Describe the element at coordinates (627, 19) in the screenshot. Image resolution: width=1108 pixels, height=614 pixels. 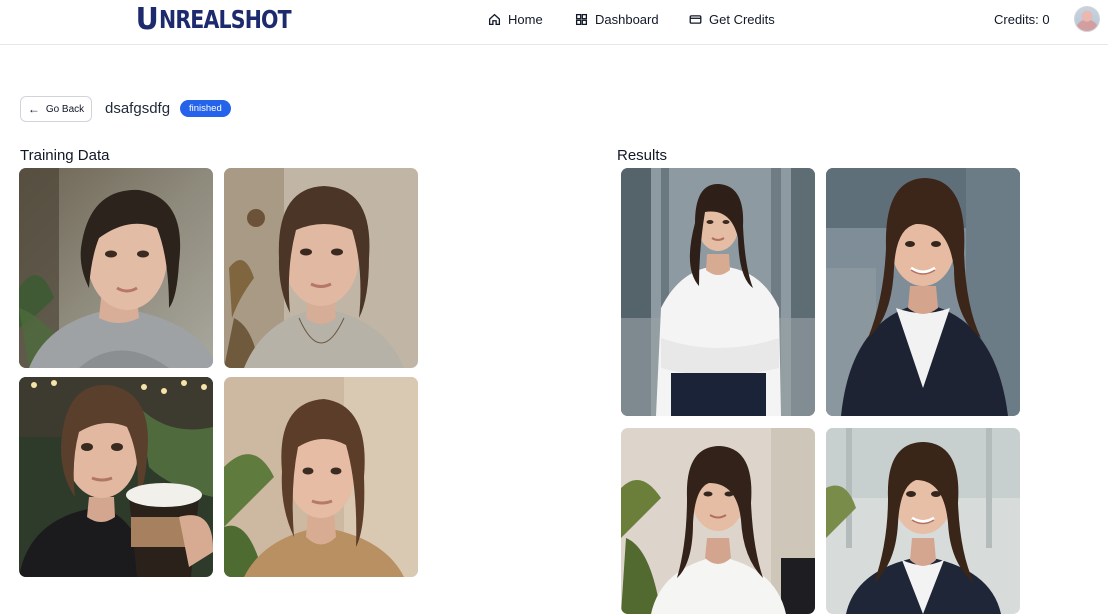
I see `nav-dashboard-label: Dashboard` at that location.